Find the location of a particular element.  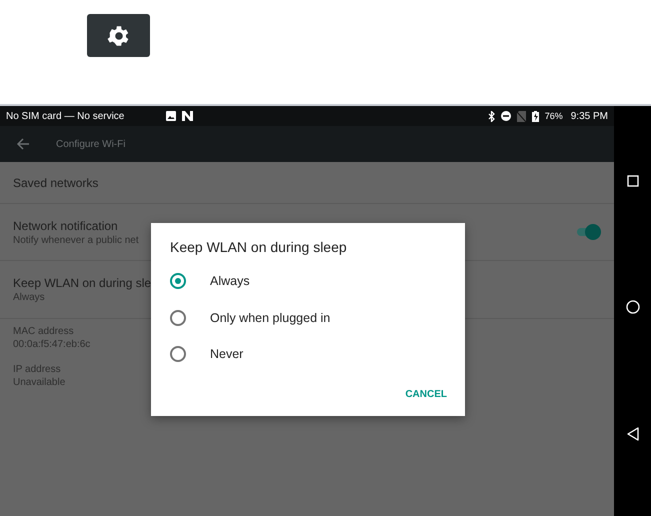

setting-summary: Notify whenever a public net is located at coordinates (76, 240).